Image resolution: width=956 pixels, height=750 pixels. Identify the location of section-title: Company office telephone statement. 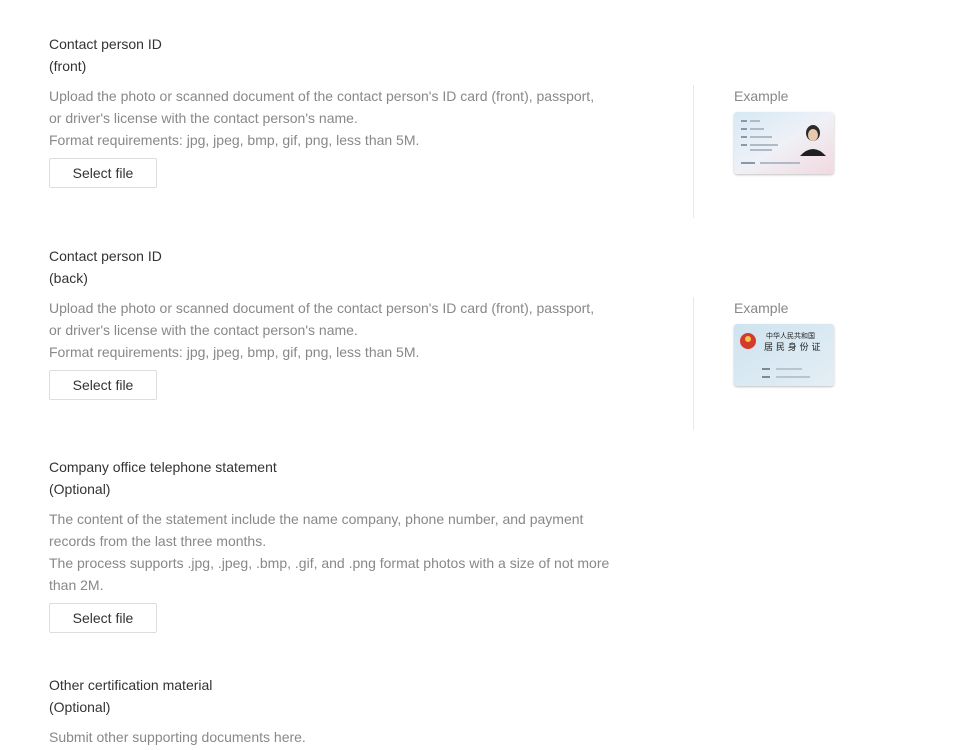
(163, 467).